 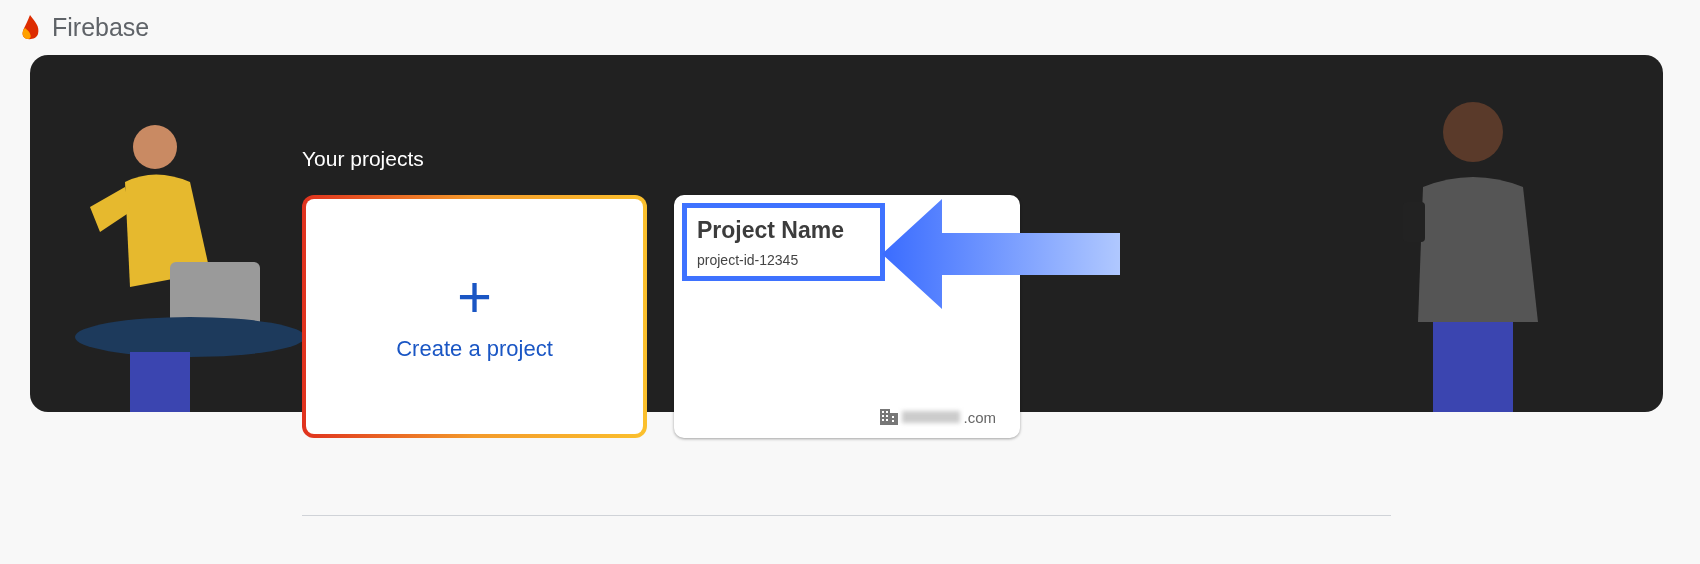 I want to click on project-name: Project Name, so click(x=770, y=230).